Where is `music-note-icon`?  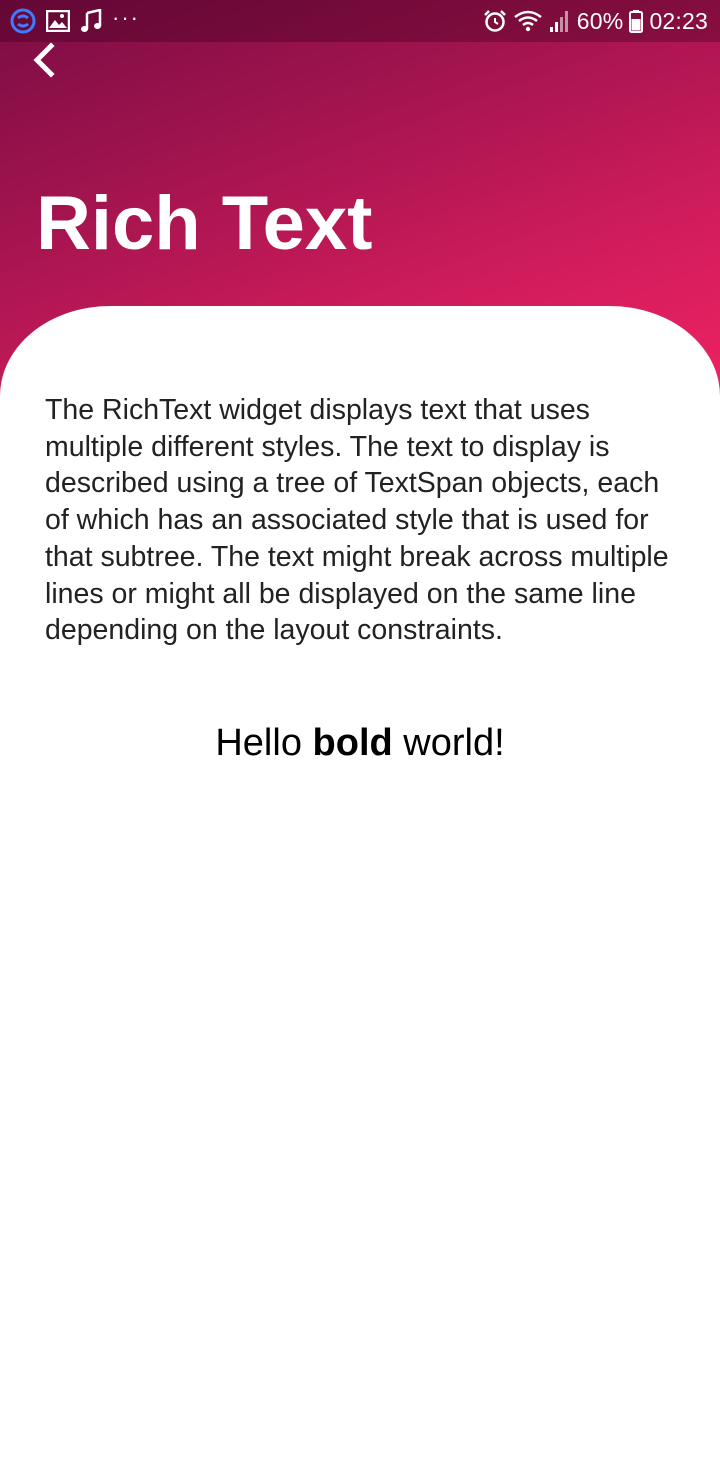 music-note-icon is located at coordinates (91, 21).